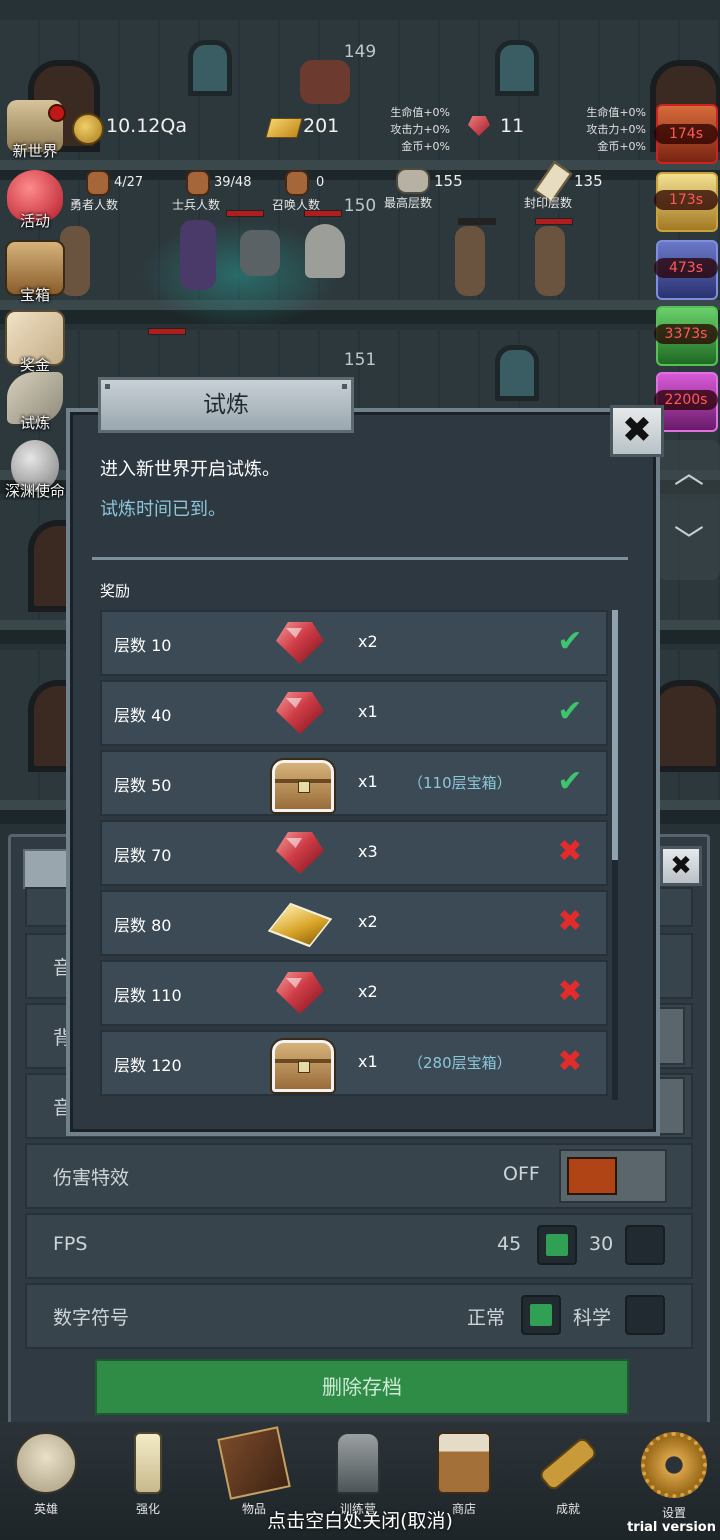 The width and height of the screenshot is (720, 1540). I want to click on reward-row: 层数 10 x2 ✔, so click(354, 643).